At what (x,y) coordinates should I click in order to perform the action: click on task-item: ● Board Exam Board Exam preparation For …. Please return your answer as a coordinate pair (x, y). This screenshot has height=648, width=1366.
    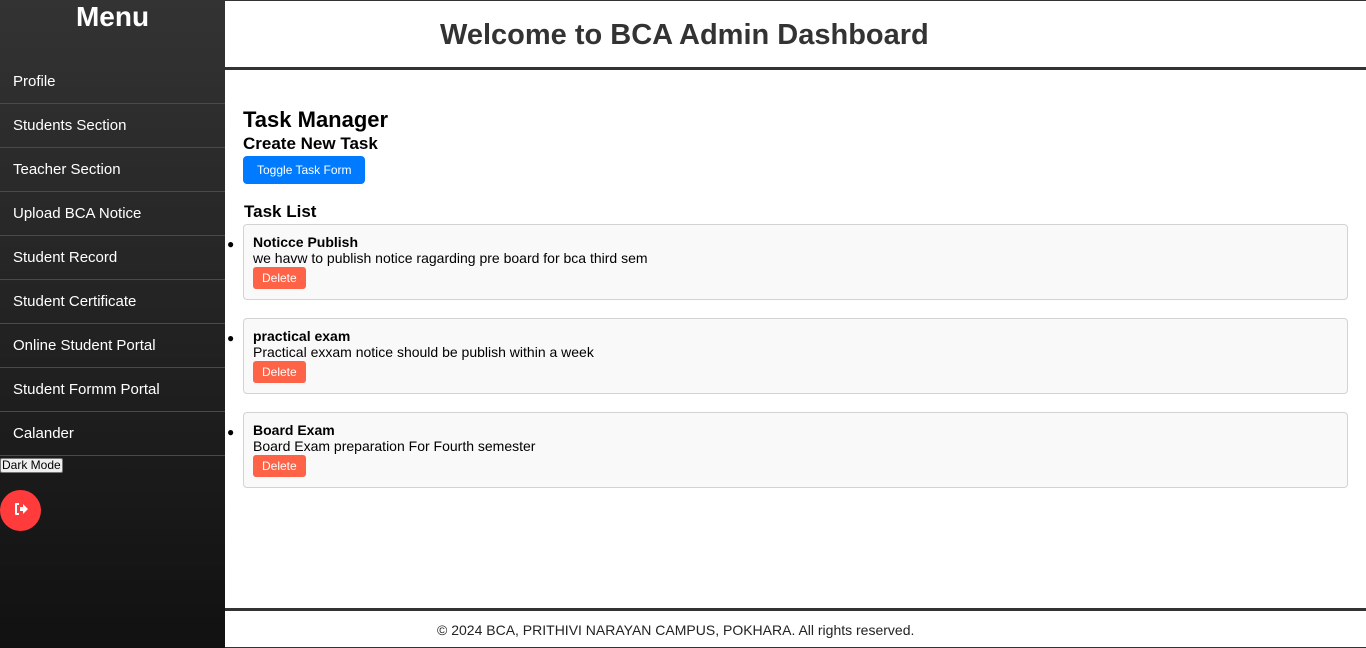
    Looking at the image, I should click on (787, 450).